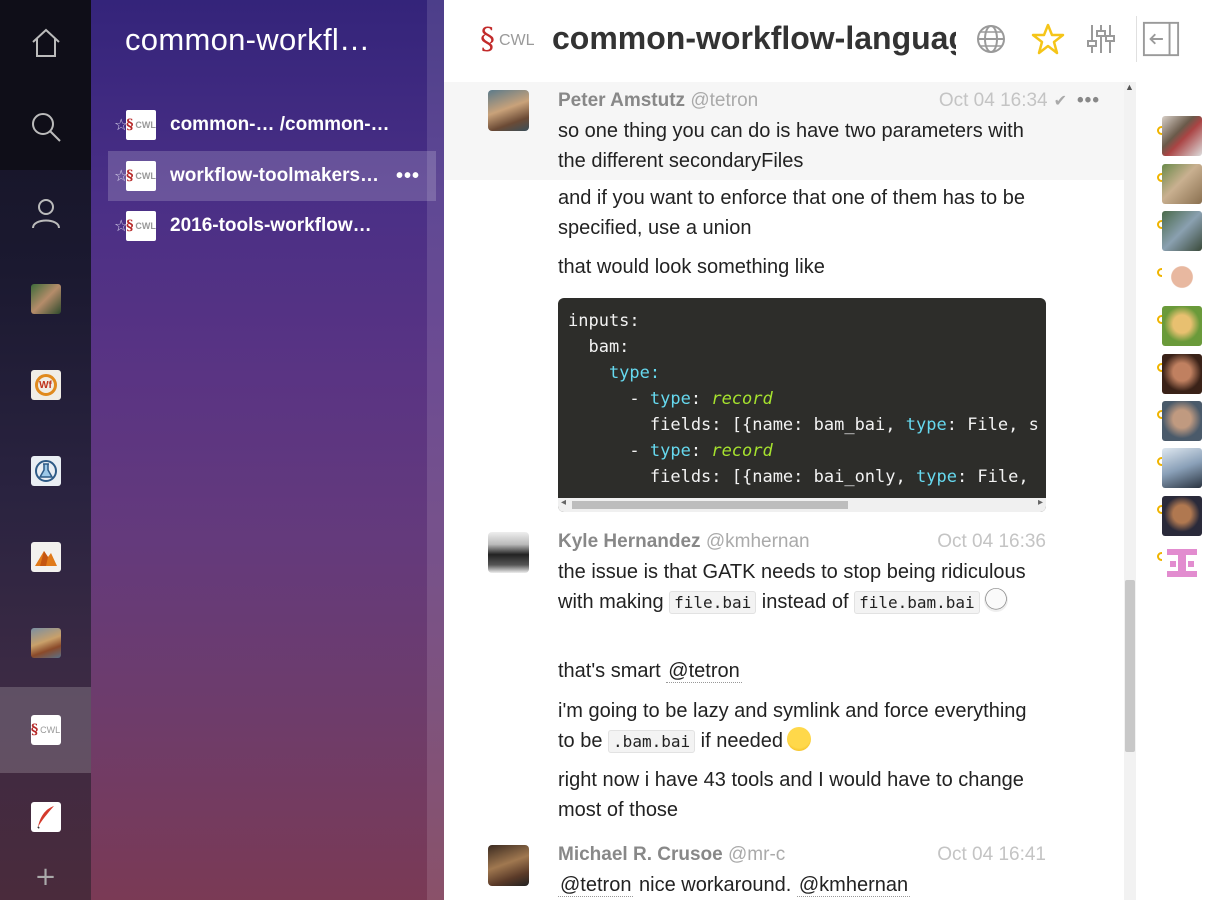 The width and height of the screenshot is (1213, 900). I want to click on home-button, so click(45, 43).